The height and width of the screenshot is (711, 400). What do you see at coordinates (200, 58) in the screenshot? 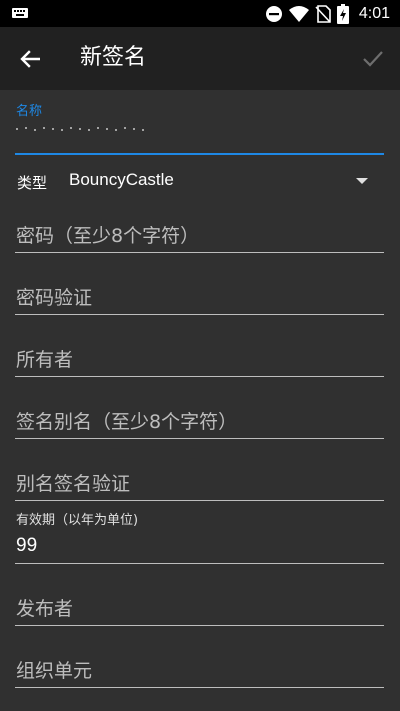
I see `app-toolbar: 新签名` at bounding box center [200, 58].